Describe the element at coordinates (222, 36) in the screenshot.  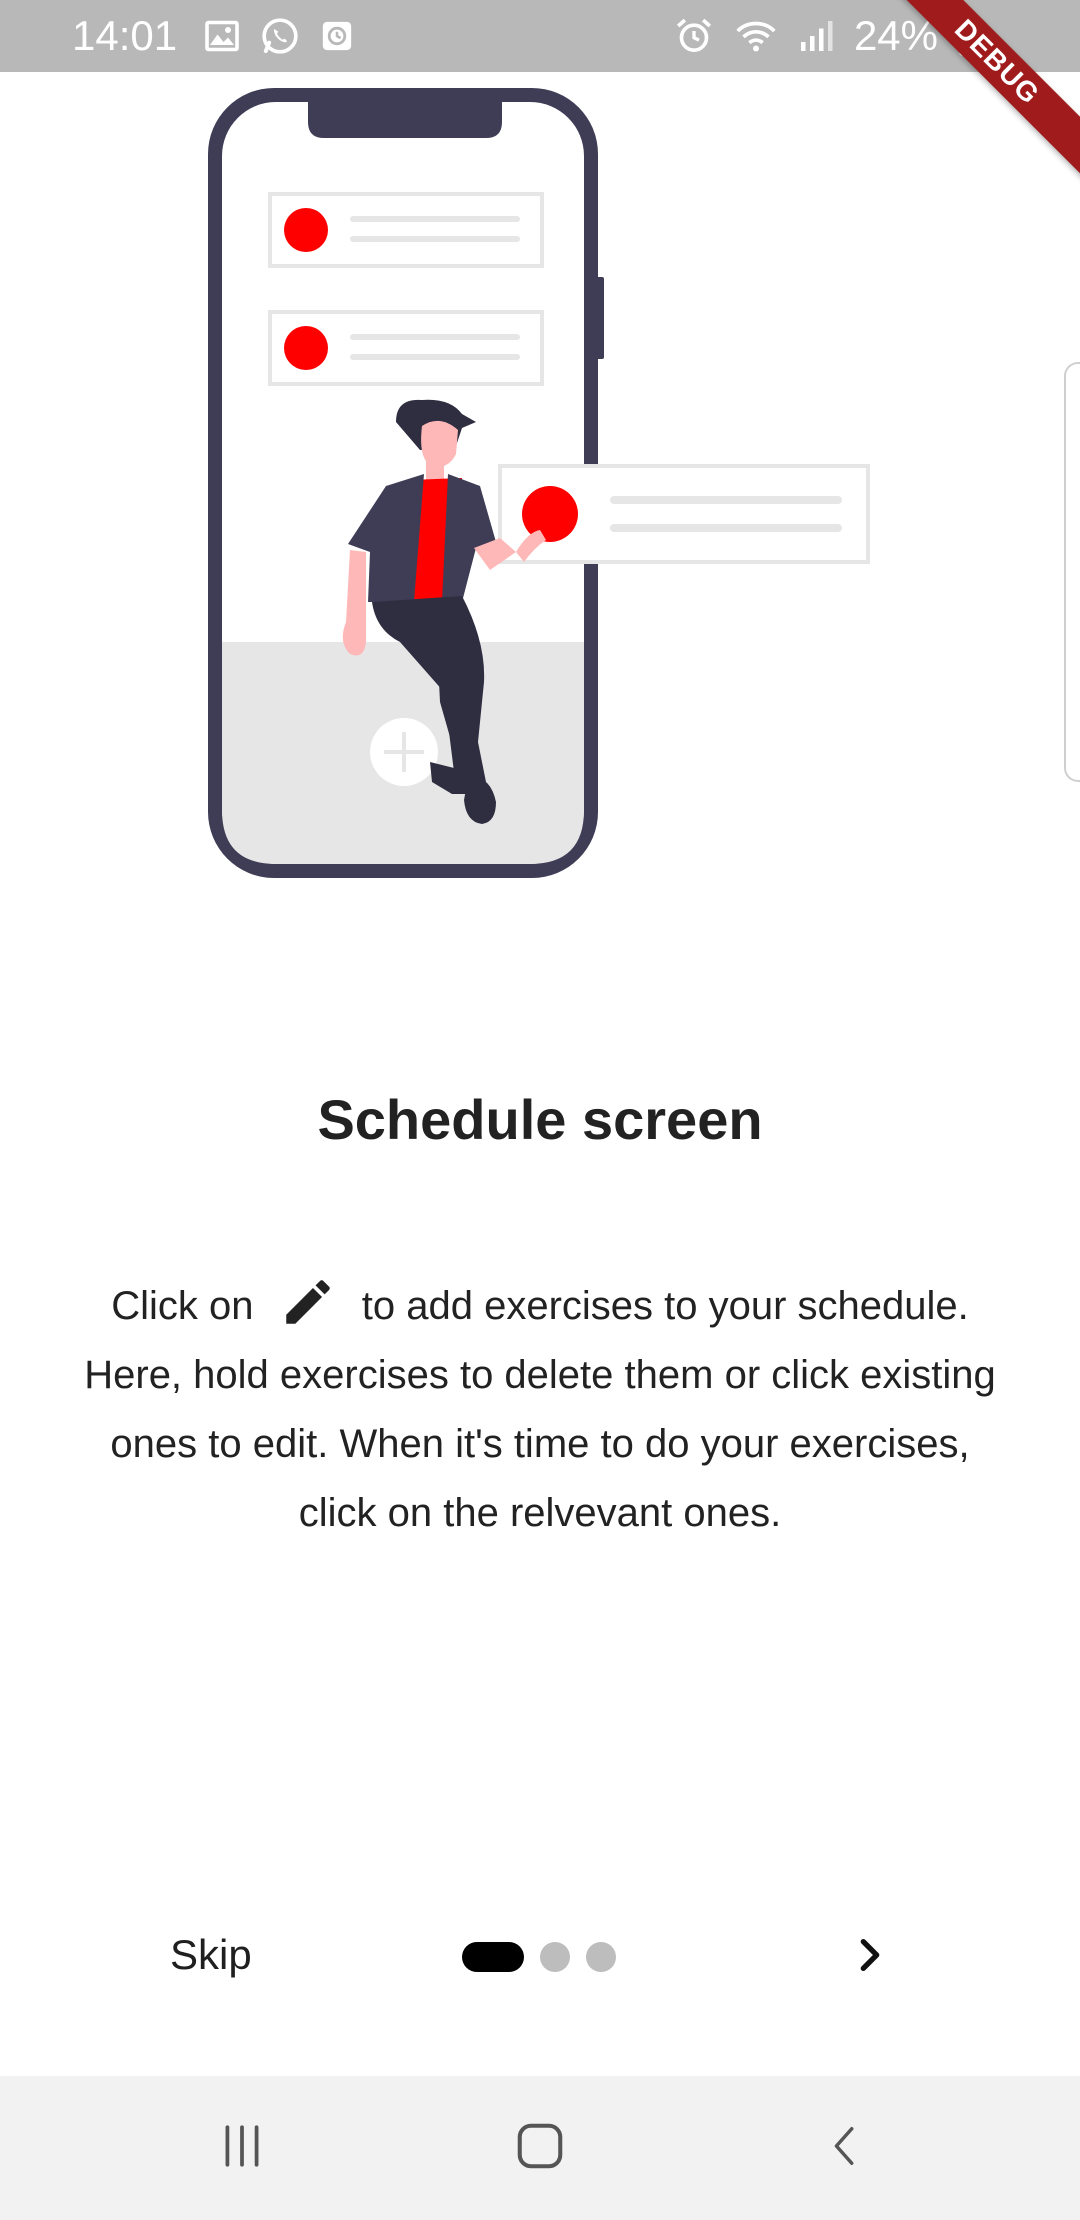
I see `image-icon` at that location.